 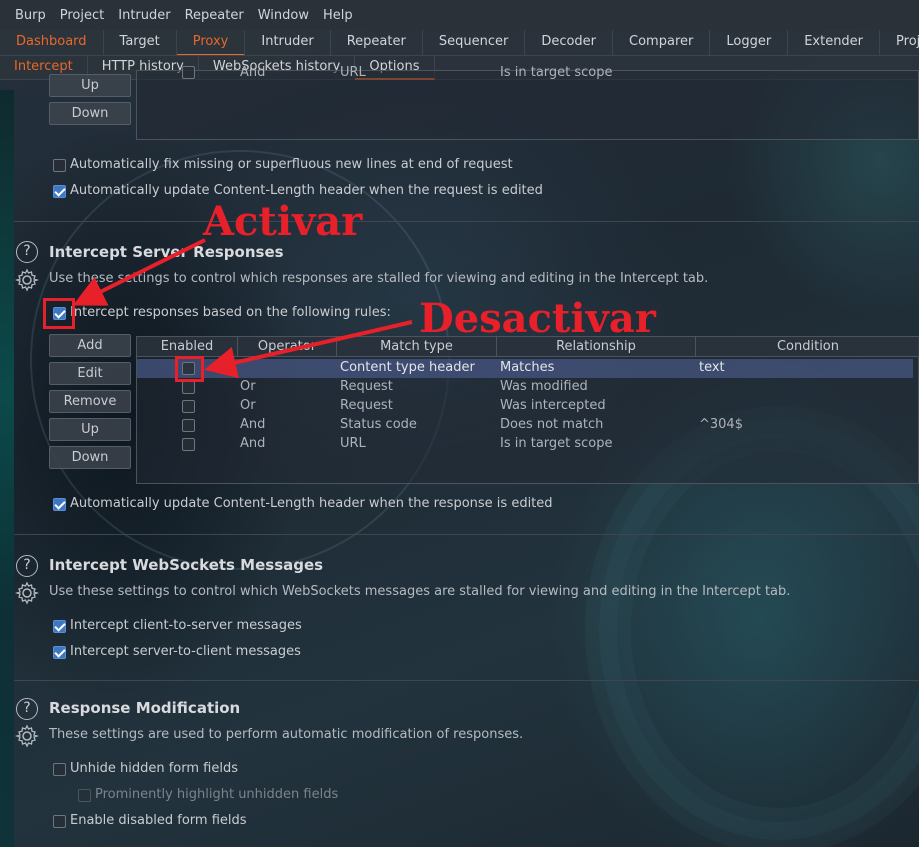 What do you see at coordinates (242, 308) in the screenshot?
I see `annotation-arrows` at bounding box center [242, 308].